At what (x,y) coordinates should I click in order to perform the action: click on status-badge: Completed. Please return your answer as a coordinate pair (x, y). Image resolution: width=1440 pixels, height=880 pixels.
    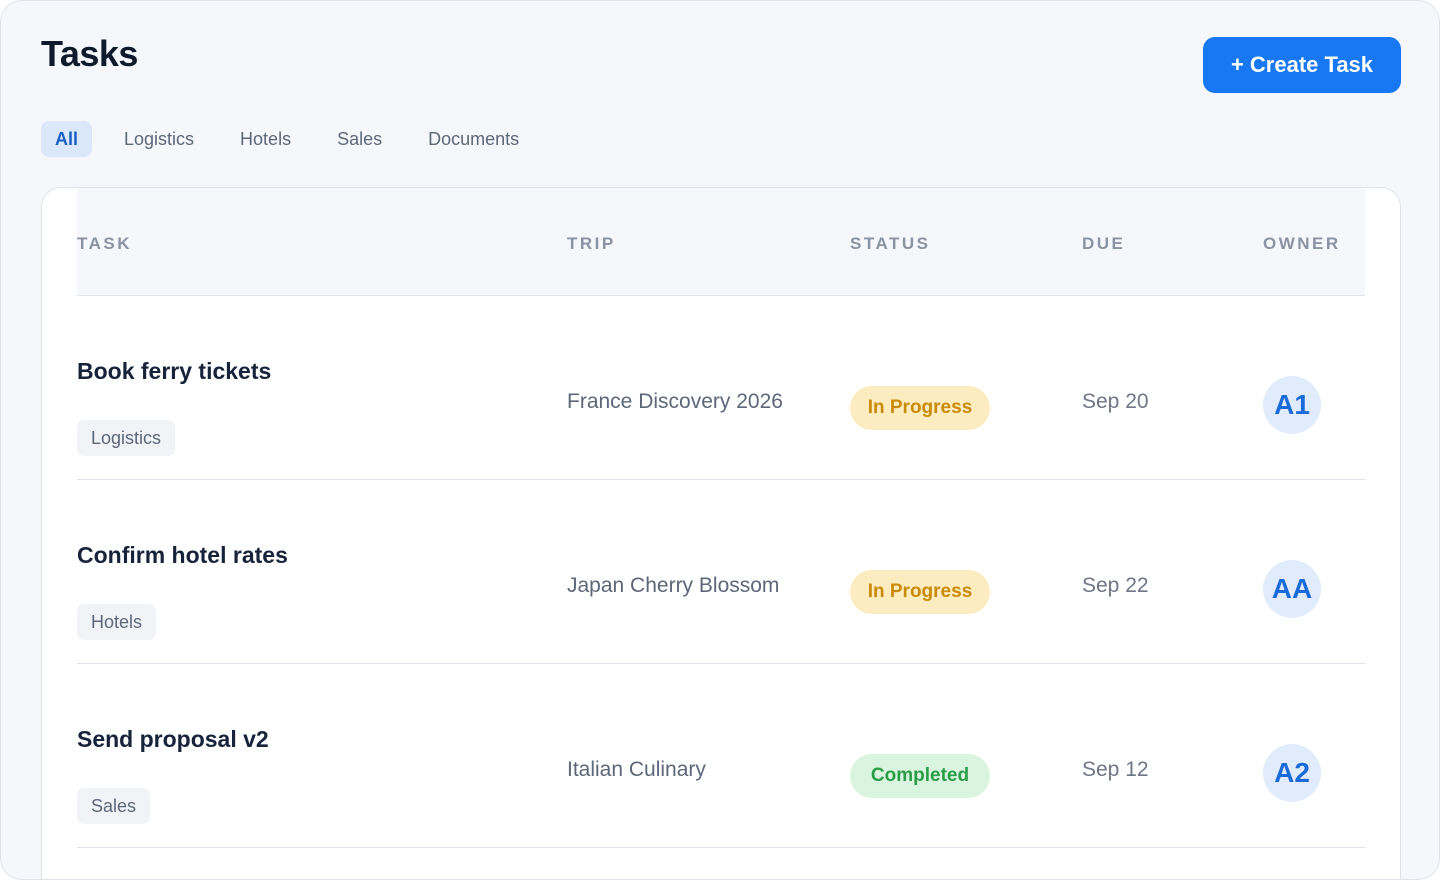
    Looking at the image, I should click on (920, 776).